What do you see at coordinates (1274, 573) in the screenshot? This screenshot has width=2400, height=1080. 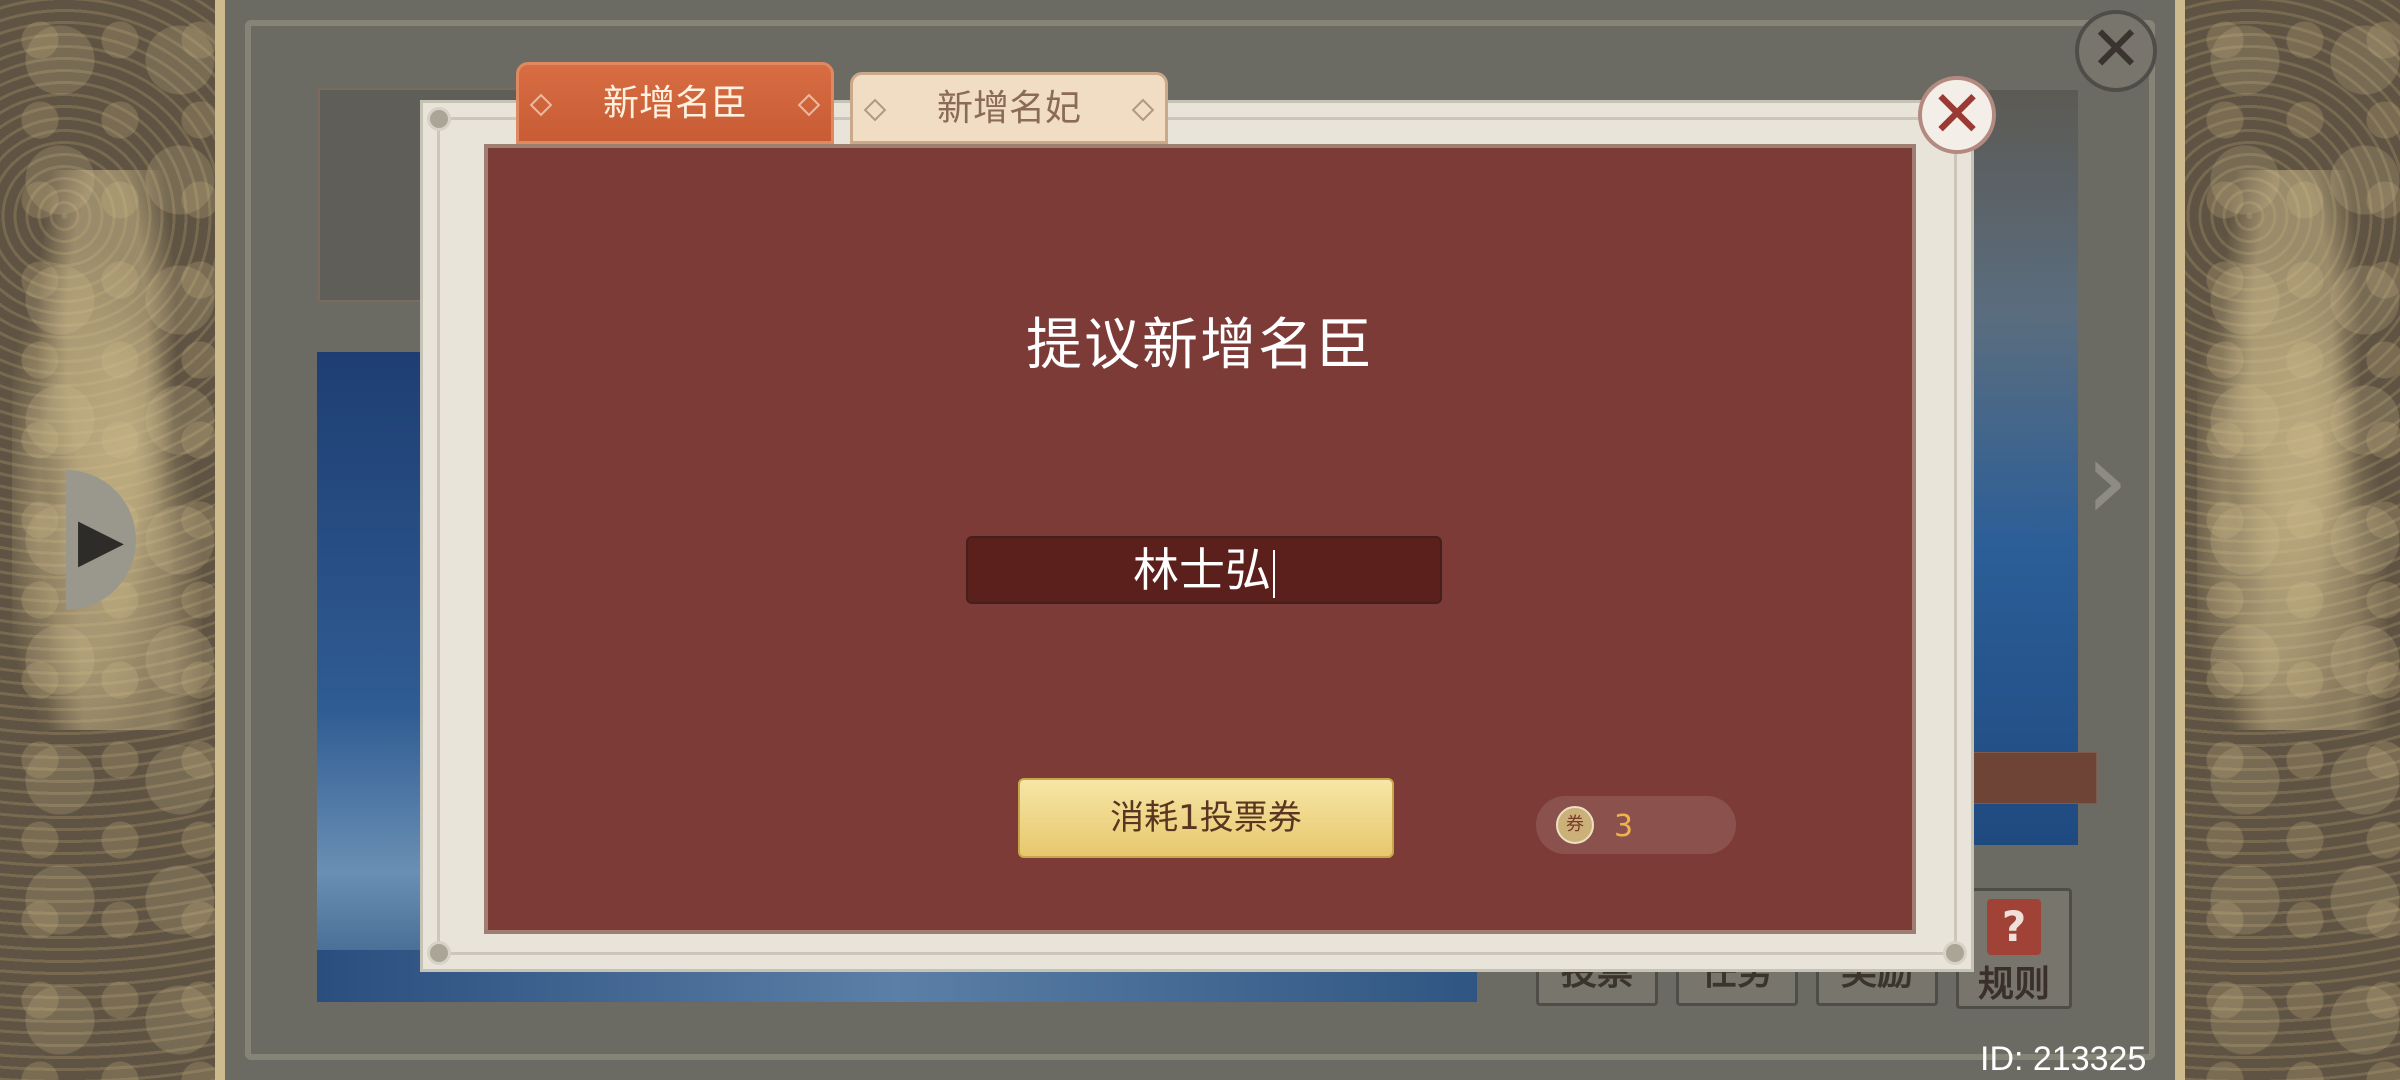 I see `text-caret` at bounding box center [1274, 573].